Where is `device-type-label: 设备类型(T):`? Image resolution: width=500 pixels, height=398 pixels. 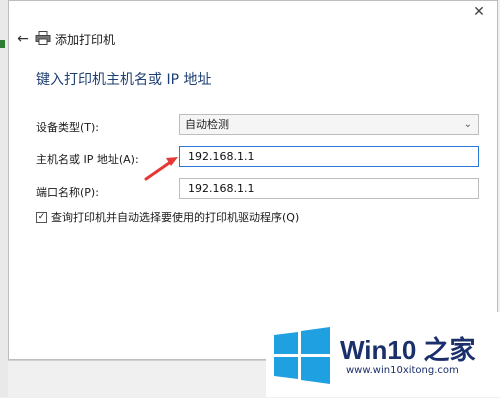 device-type-label: 设备类型(T): is located at coordinates (68, 127).